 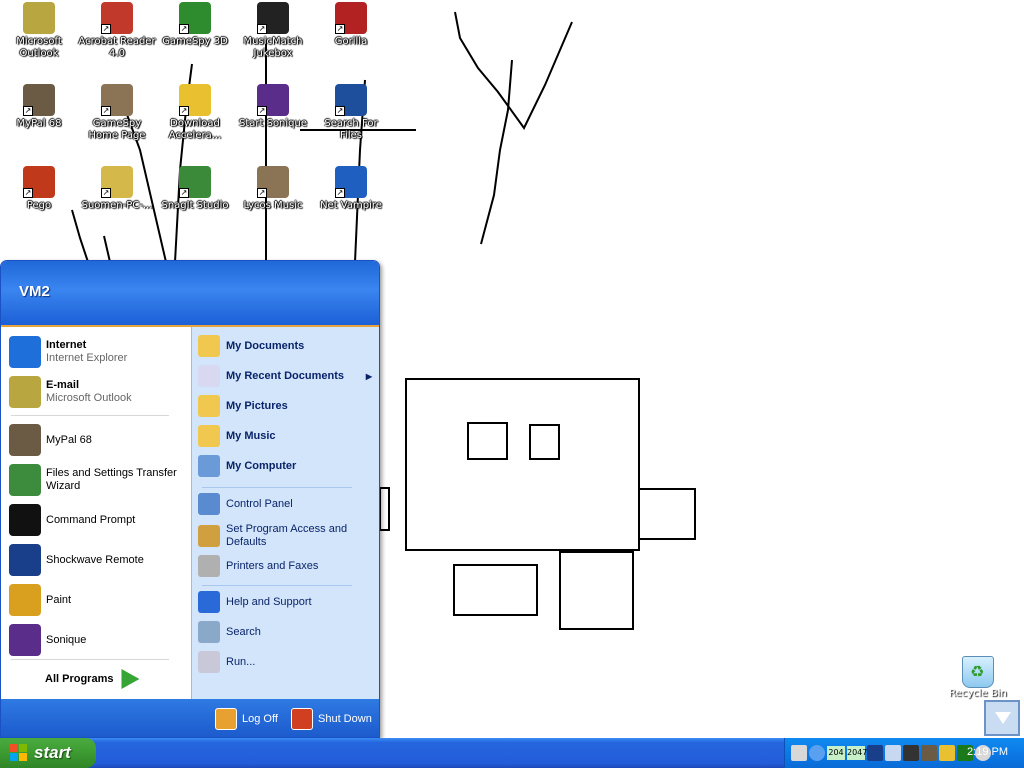 What do you see at coordinates (79, 679) in the screenshot?
I see `all-programs-label: All Programs` at bounding box center [79, 679].